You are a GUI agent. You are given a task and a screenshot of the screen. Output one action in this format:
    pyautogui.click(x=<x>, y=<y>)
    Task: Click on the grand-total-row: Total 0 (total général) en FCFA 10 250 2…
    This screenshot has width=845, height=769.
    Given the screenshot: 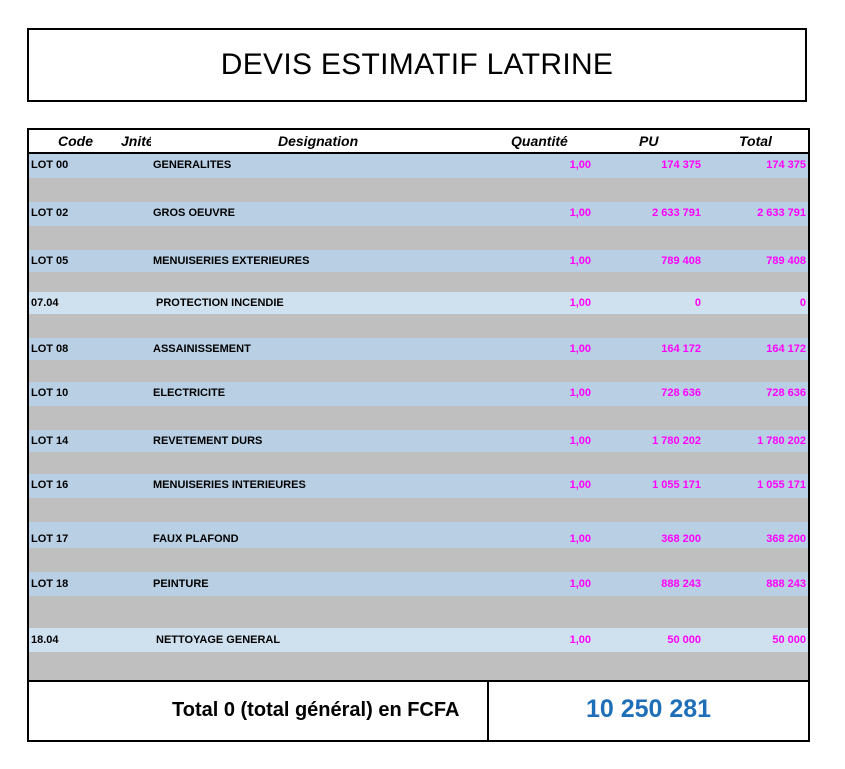 What is the action you would take?
    pyautogui.click(x=418, y=710)
    